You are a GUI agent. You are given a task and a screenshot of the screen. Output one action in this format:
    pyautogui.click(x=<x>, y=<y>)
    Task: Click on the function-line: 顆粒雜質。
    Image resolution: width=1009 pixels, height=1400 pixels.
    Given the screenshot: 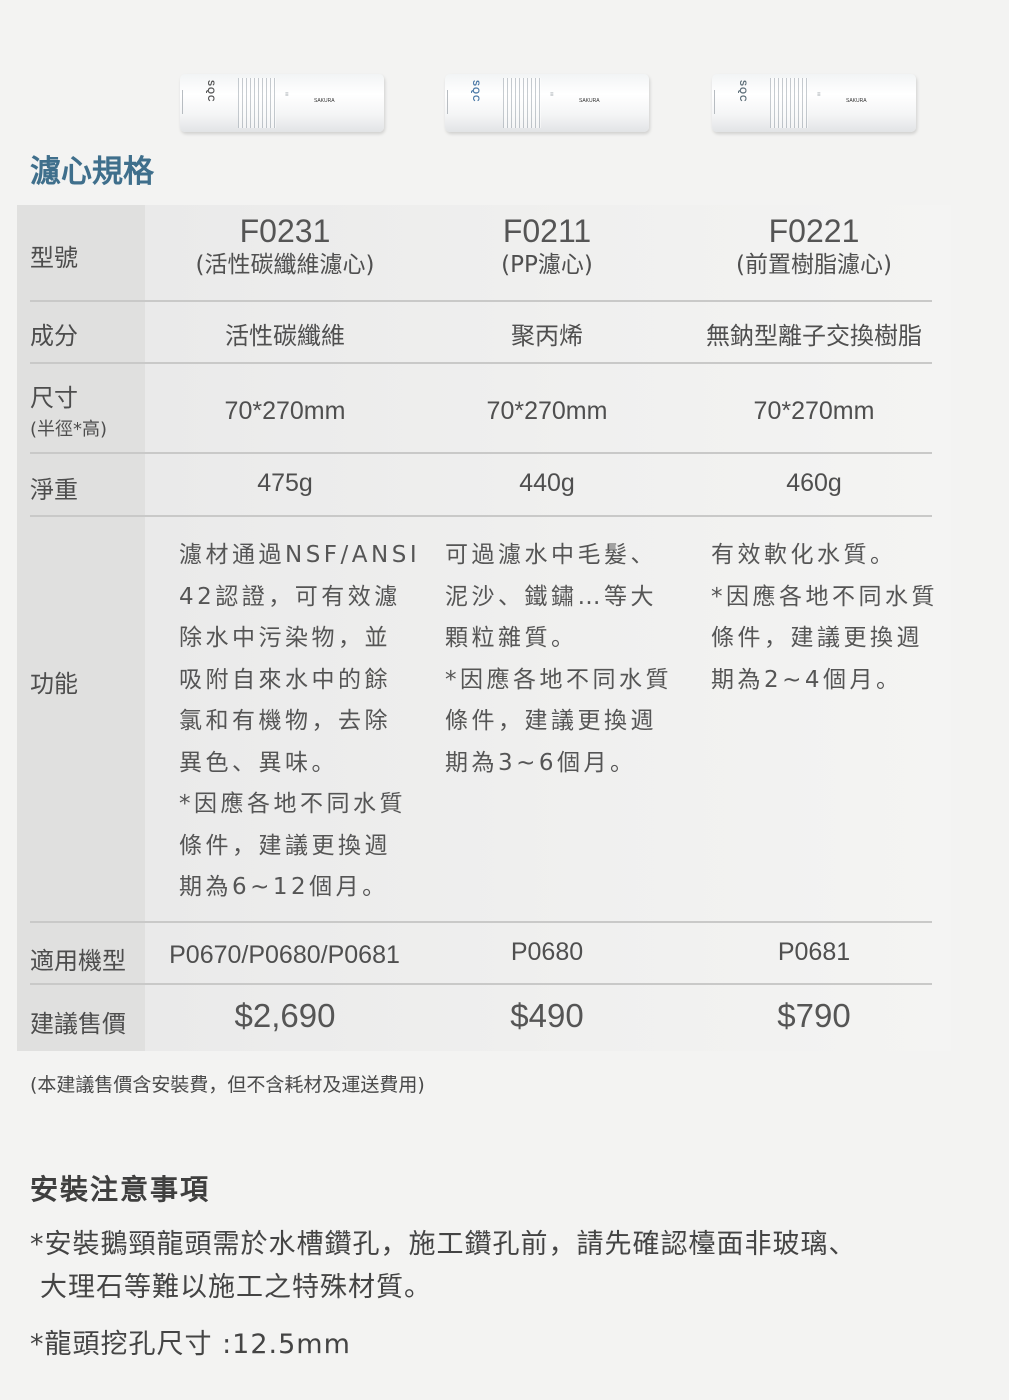 What is the action you would take?
    pyautogui.click(x=511, y=638)
    